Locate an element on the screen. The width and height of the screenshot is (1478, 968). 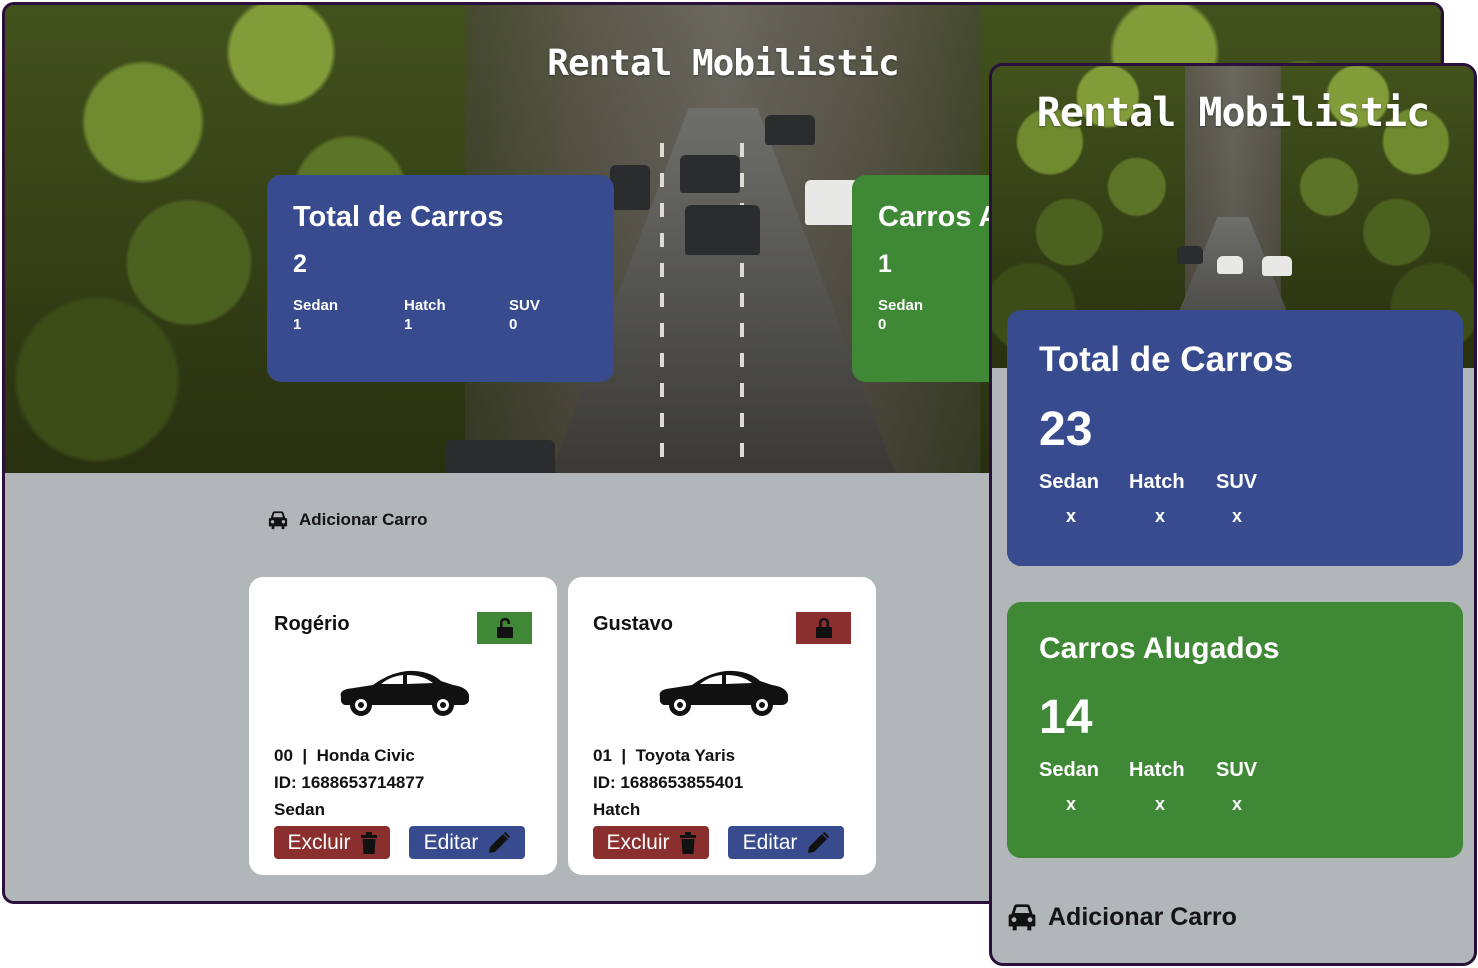
type-breakdown: Sedan 1 Hatch 1 SUV 0 is located at coordinates (440, 315).